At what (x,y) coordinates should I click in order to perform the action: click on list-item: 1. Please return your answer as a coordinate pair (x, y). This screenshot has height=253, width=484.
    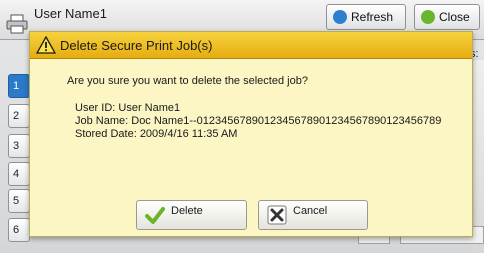
    Looking at the image, I should click on (19, 86).